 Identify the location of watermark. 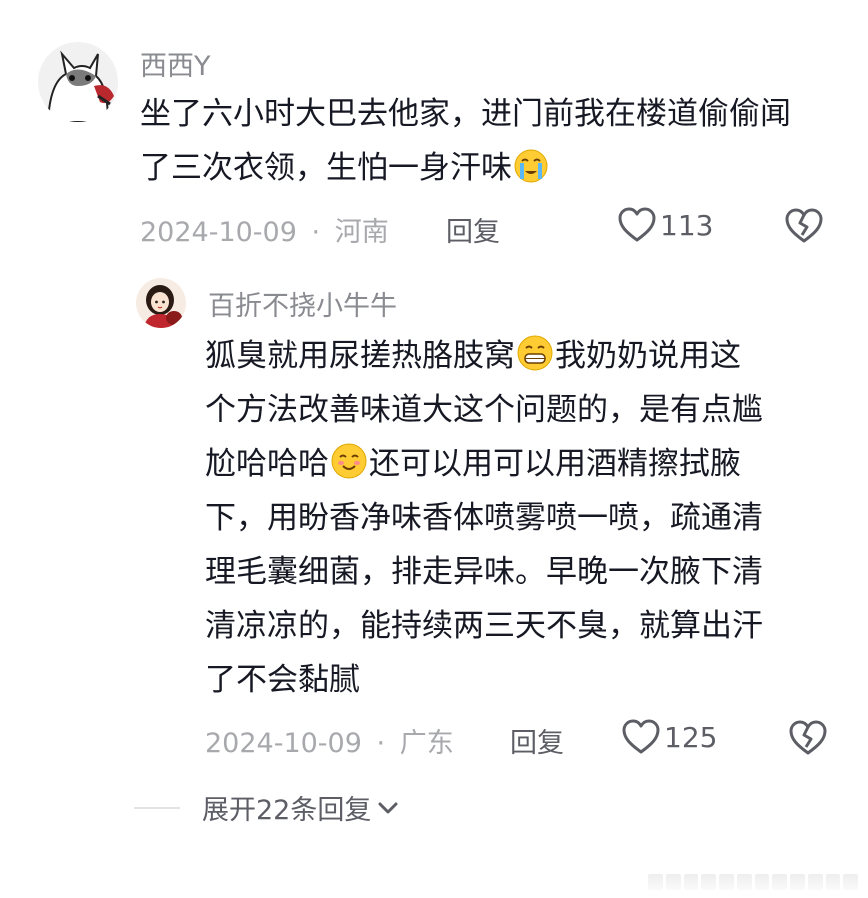
(753, 882).